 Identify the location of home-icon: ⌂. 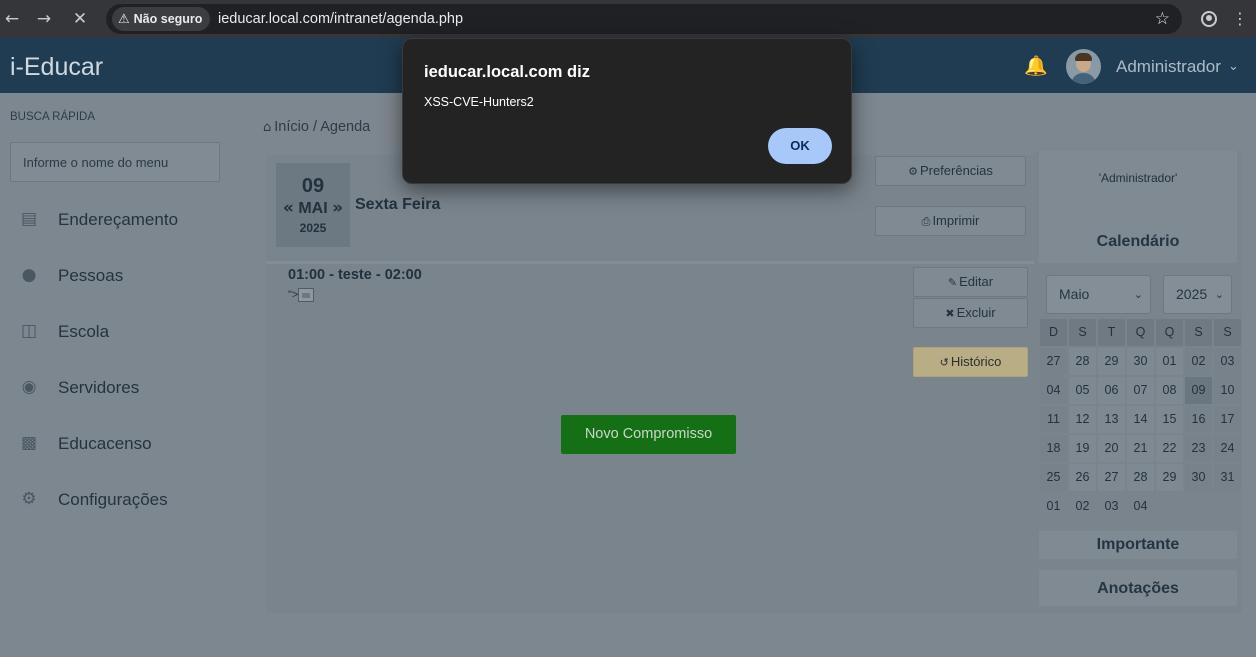
(267, 127).